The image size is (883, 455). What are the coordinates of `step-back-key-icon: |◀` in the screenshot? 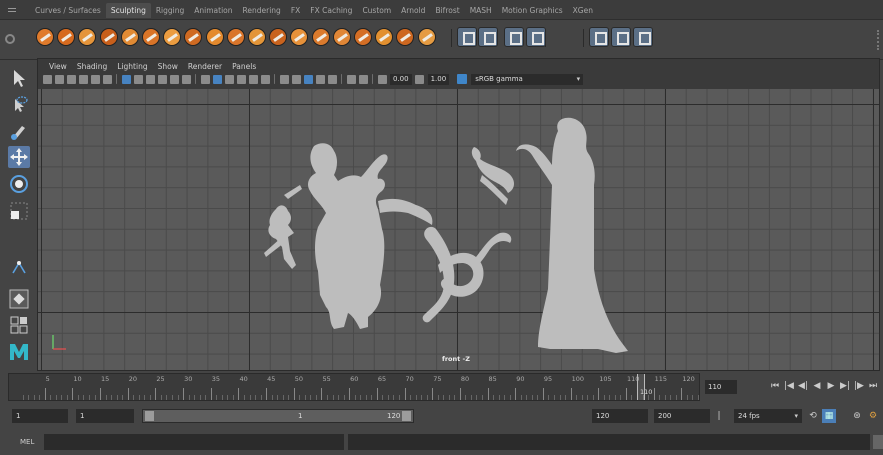 It's located at (789, 386).